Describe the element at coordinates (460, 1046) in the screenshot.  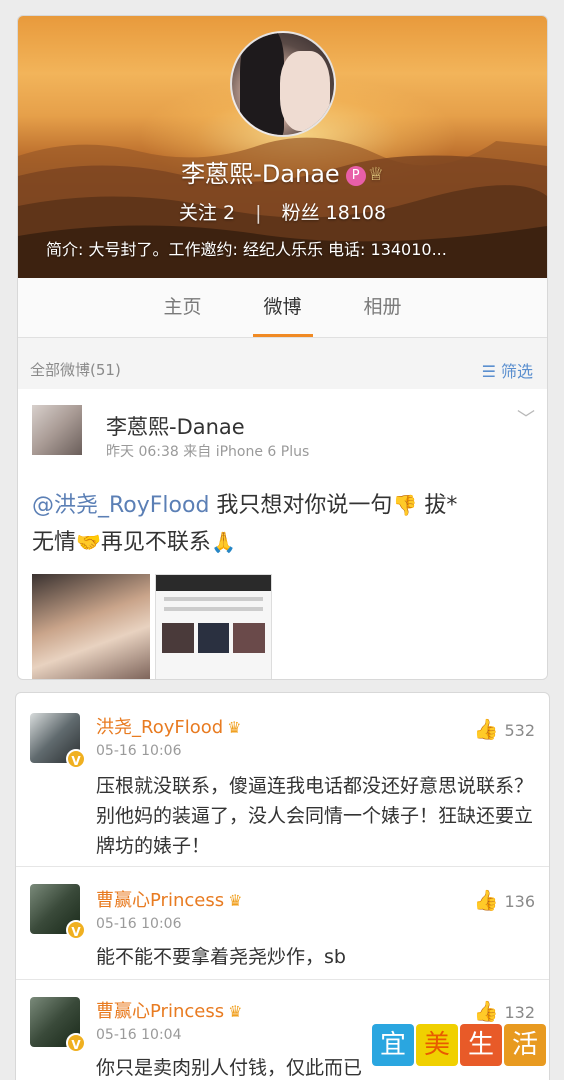
I see `watermark-logo: 宜 美 生 活` at that location.